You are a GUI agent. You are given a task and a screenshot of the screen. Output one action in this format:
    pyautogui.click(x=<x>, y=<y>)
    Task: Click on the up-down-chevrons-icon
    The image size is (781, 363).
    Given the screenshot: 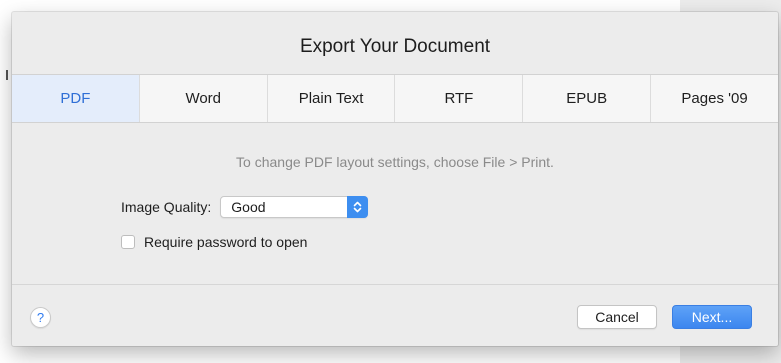 What is the action you would take?
    pyautogui.click(x=358, y=207)
    